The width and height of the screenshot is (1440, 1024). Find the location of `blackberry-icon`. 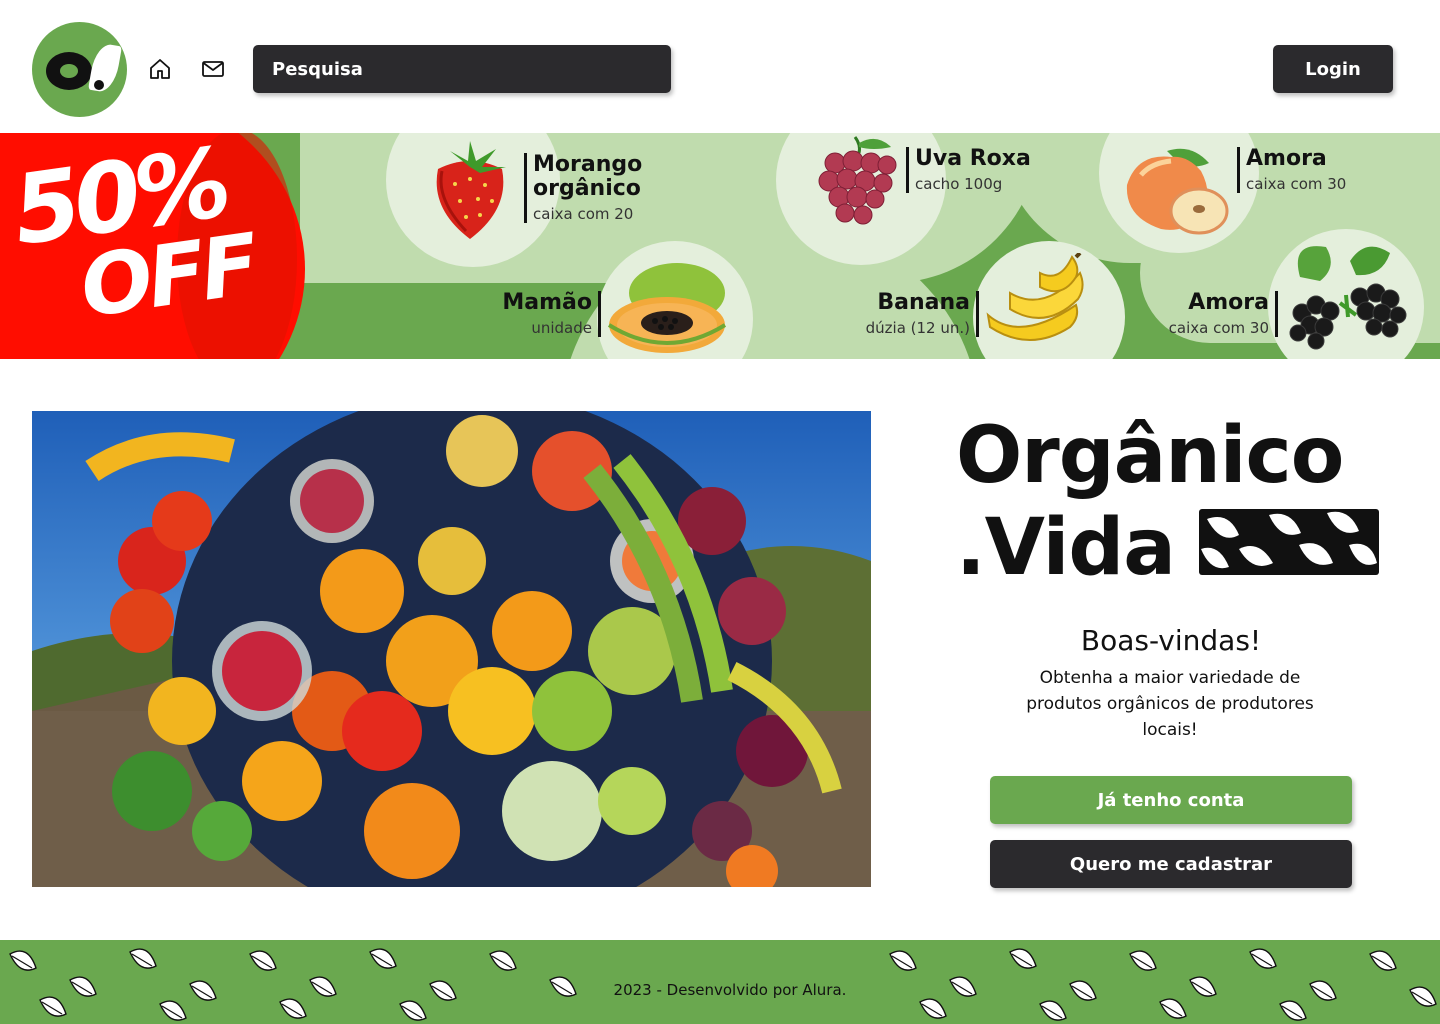

blackberry-icon is located at coordinates (1348, 298).